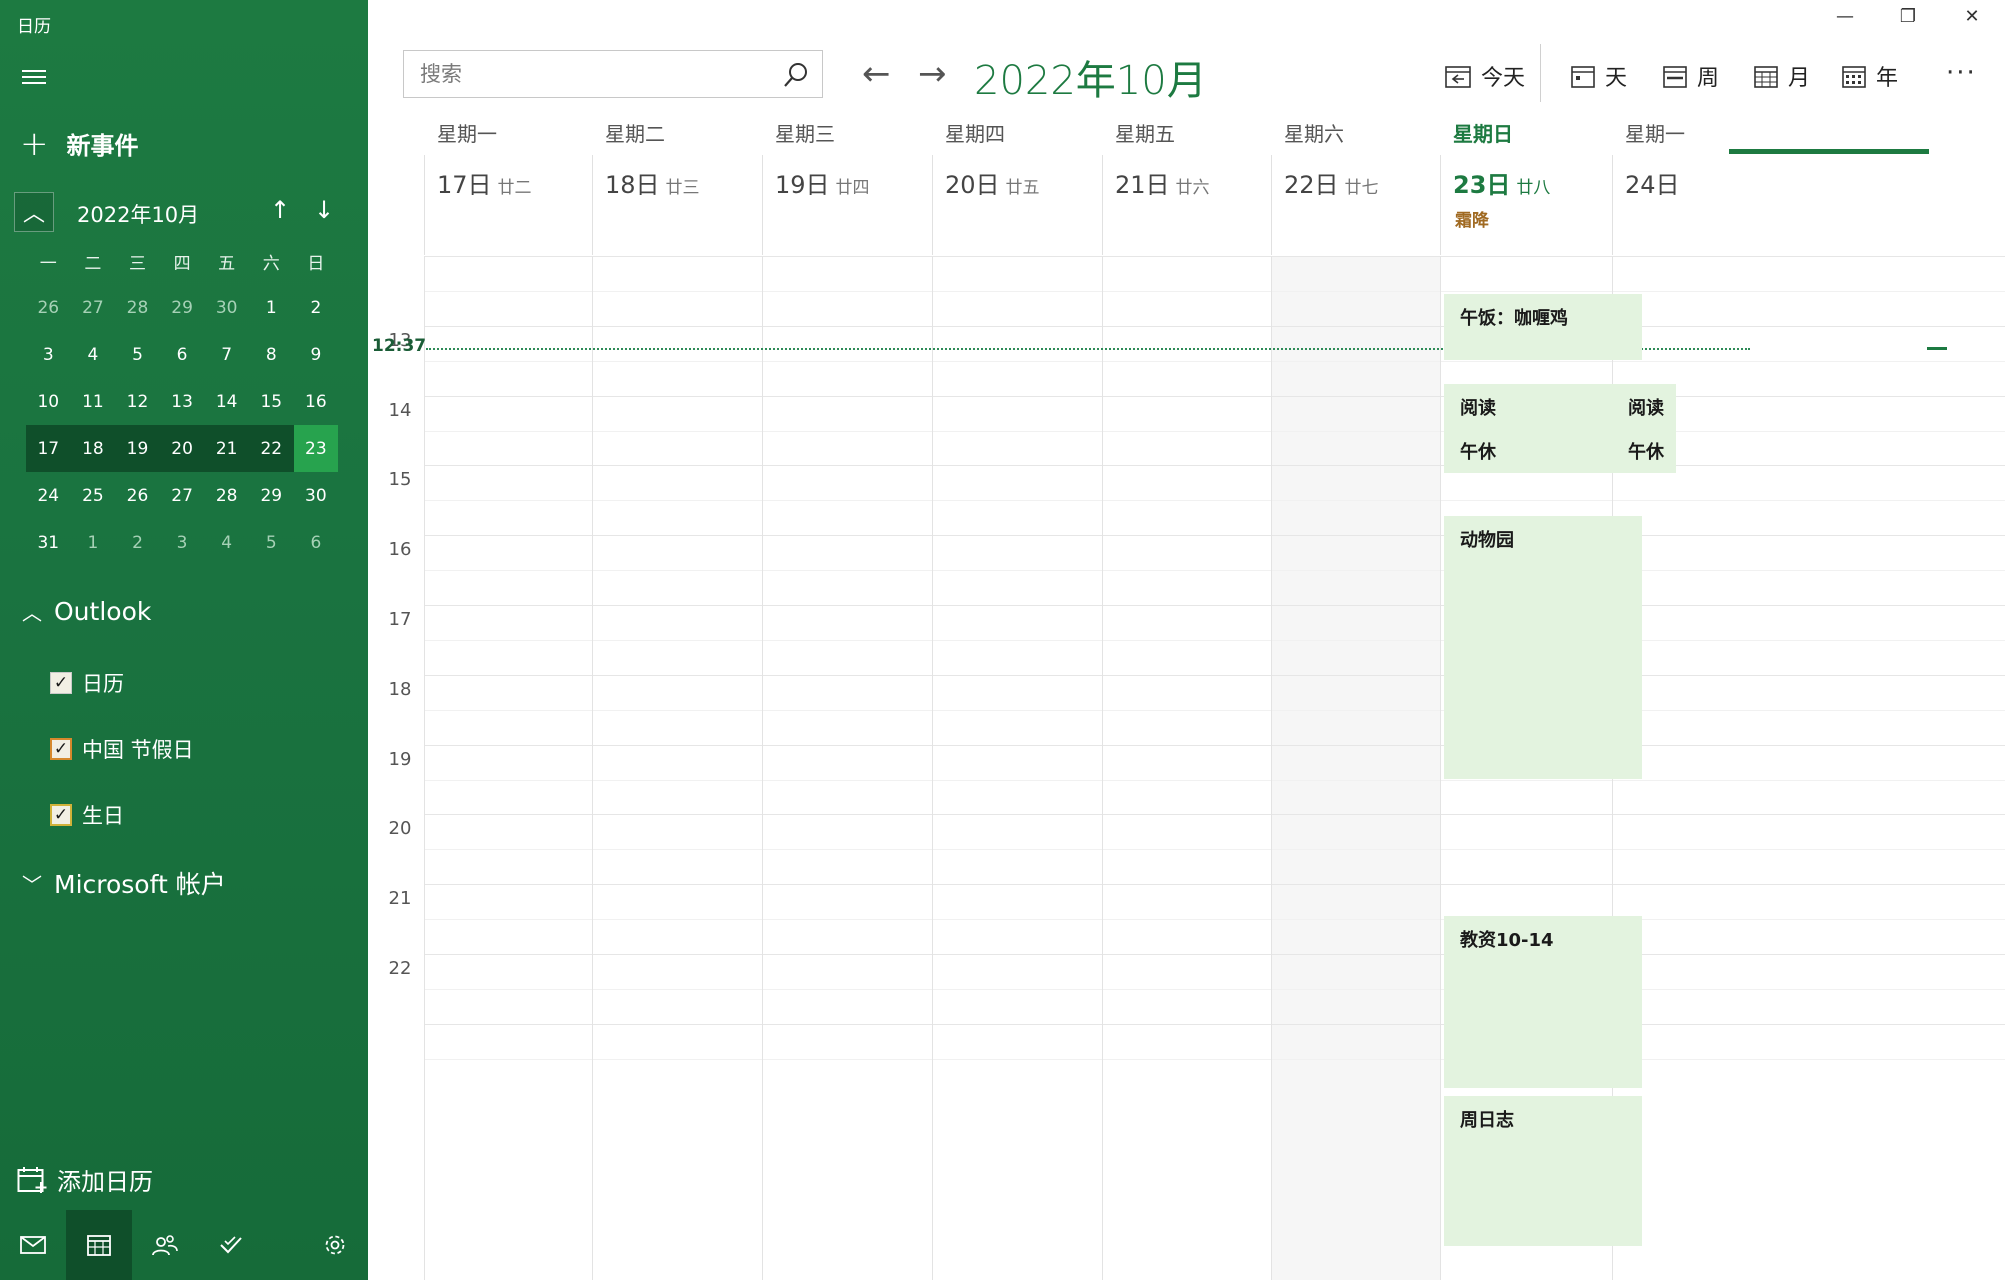 This screenshot has width=2005, height=1280. Describe the element at coordinates (79, 143) in the screenshot. I see `new-event-button: + 新事件` at that location.